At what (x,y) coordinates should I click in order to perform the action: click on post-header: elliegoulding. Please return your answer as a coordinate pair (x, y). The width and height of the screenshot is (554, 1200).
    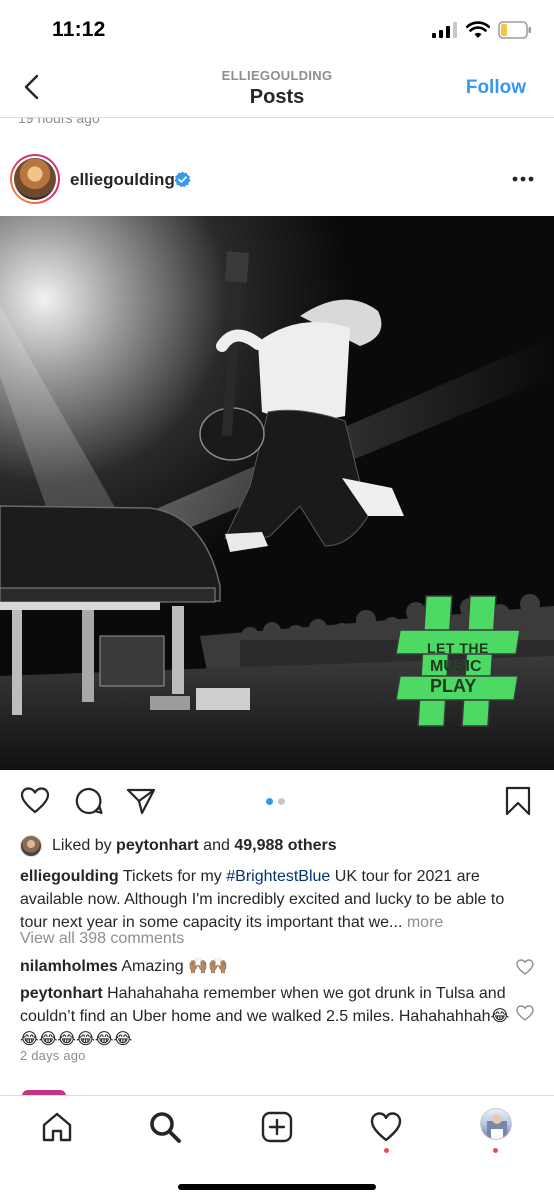
    Looking at the image, I should click on (277, 178).